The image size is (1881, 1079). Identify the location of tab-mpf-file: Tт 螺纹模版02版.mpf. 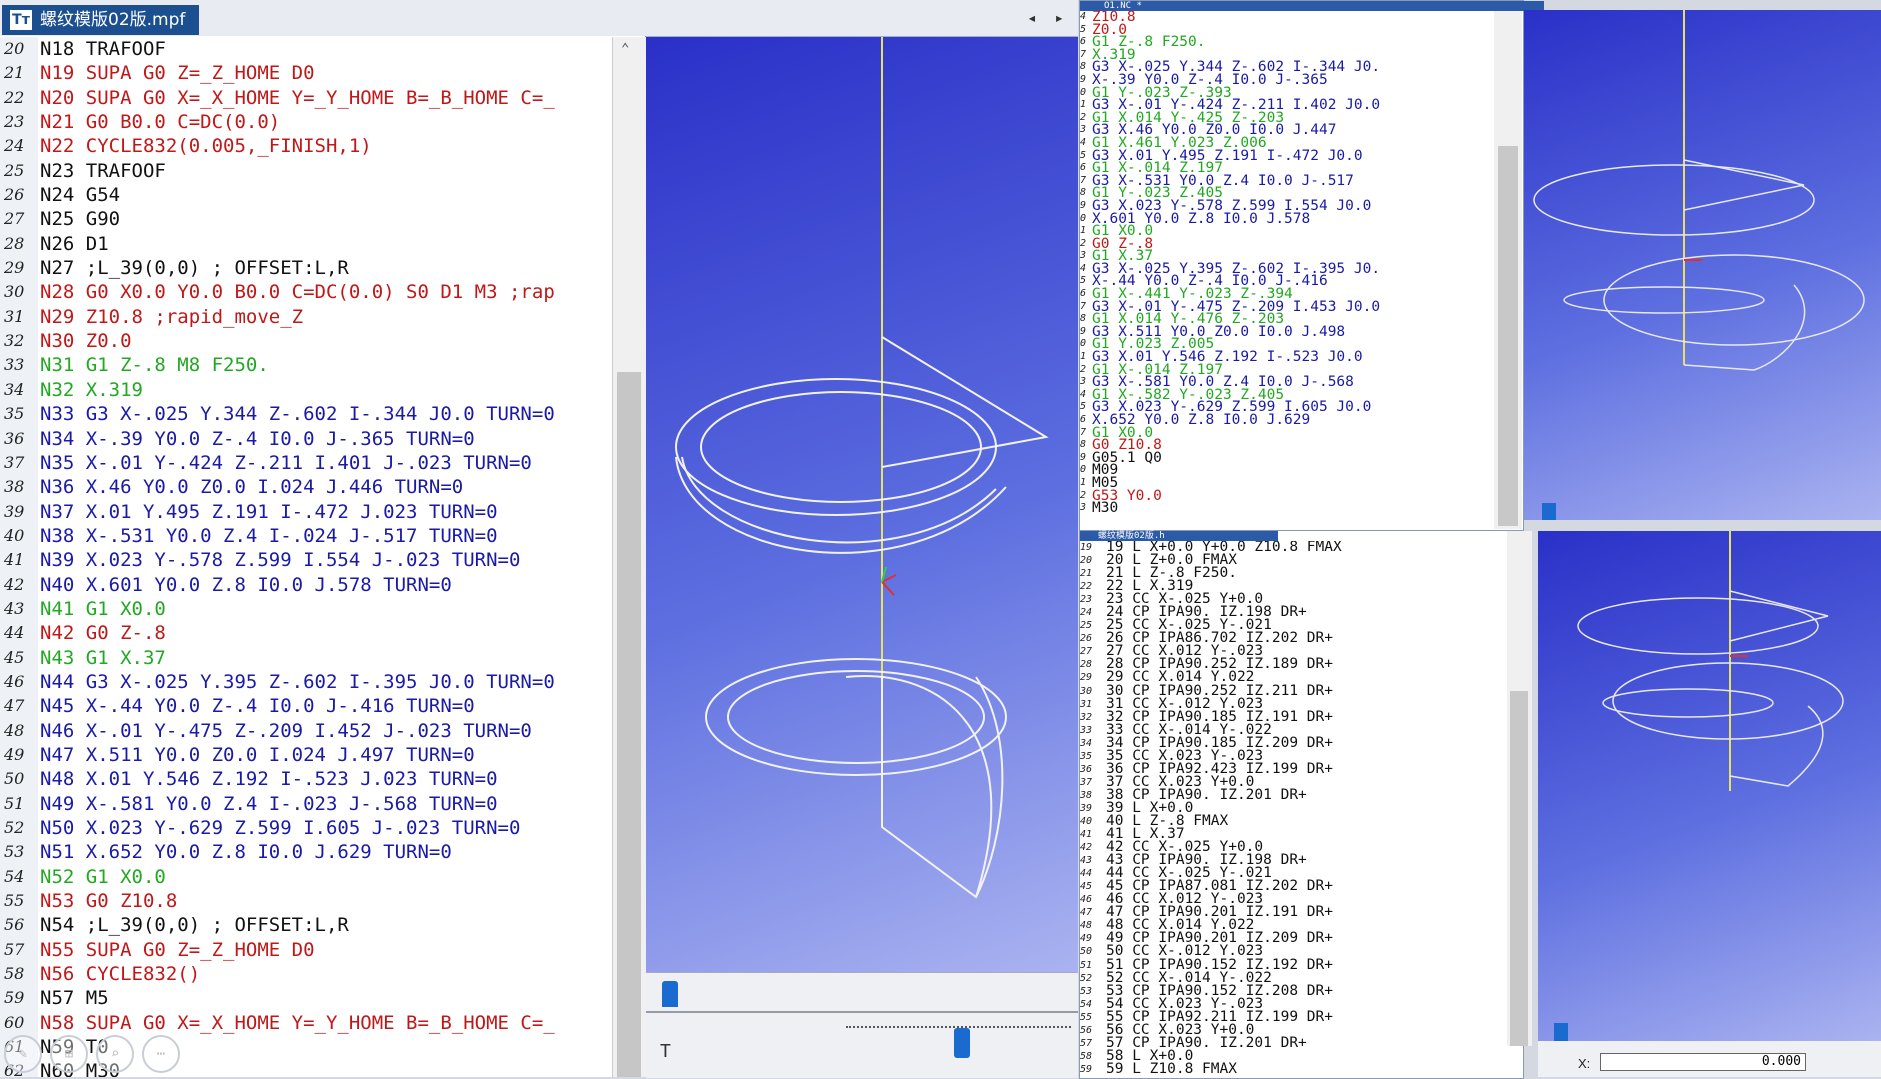
(101, 20).